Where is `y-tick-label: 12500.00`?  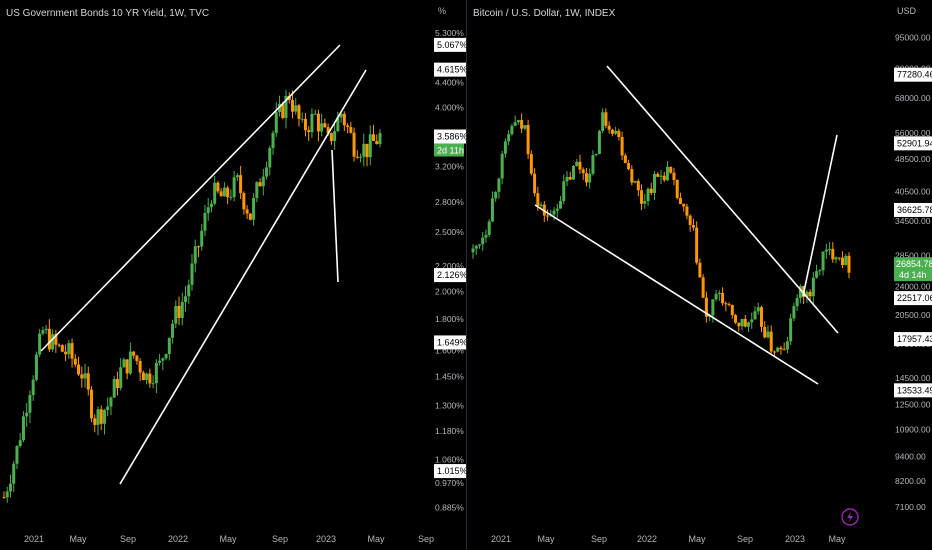
y-tick-label: 12500.00 is located at coordinates (913, 405).